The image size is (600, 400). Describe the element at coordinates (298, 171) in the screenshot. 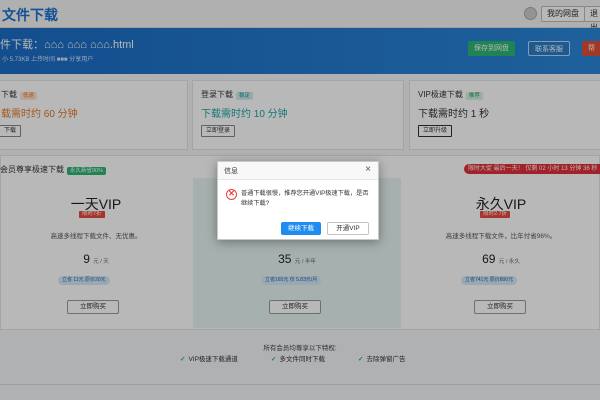

I see `dialog-header: 信息 ×` at that location.